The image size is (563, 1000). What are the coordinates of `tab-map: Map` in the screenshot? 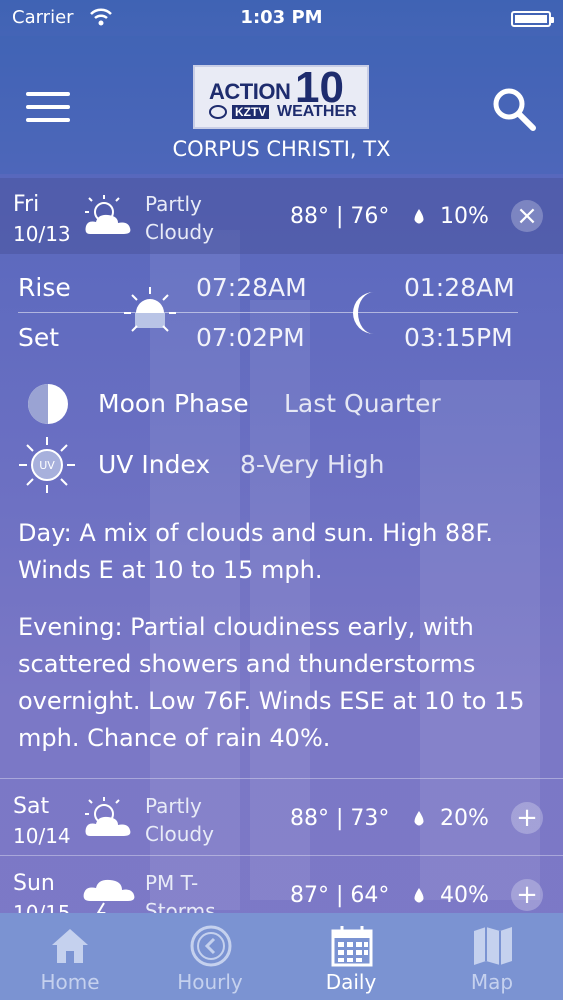 It's located at (492, 956).